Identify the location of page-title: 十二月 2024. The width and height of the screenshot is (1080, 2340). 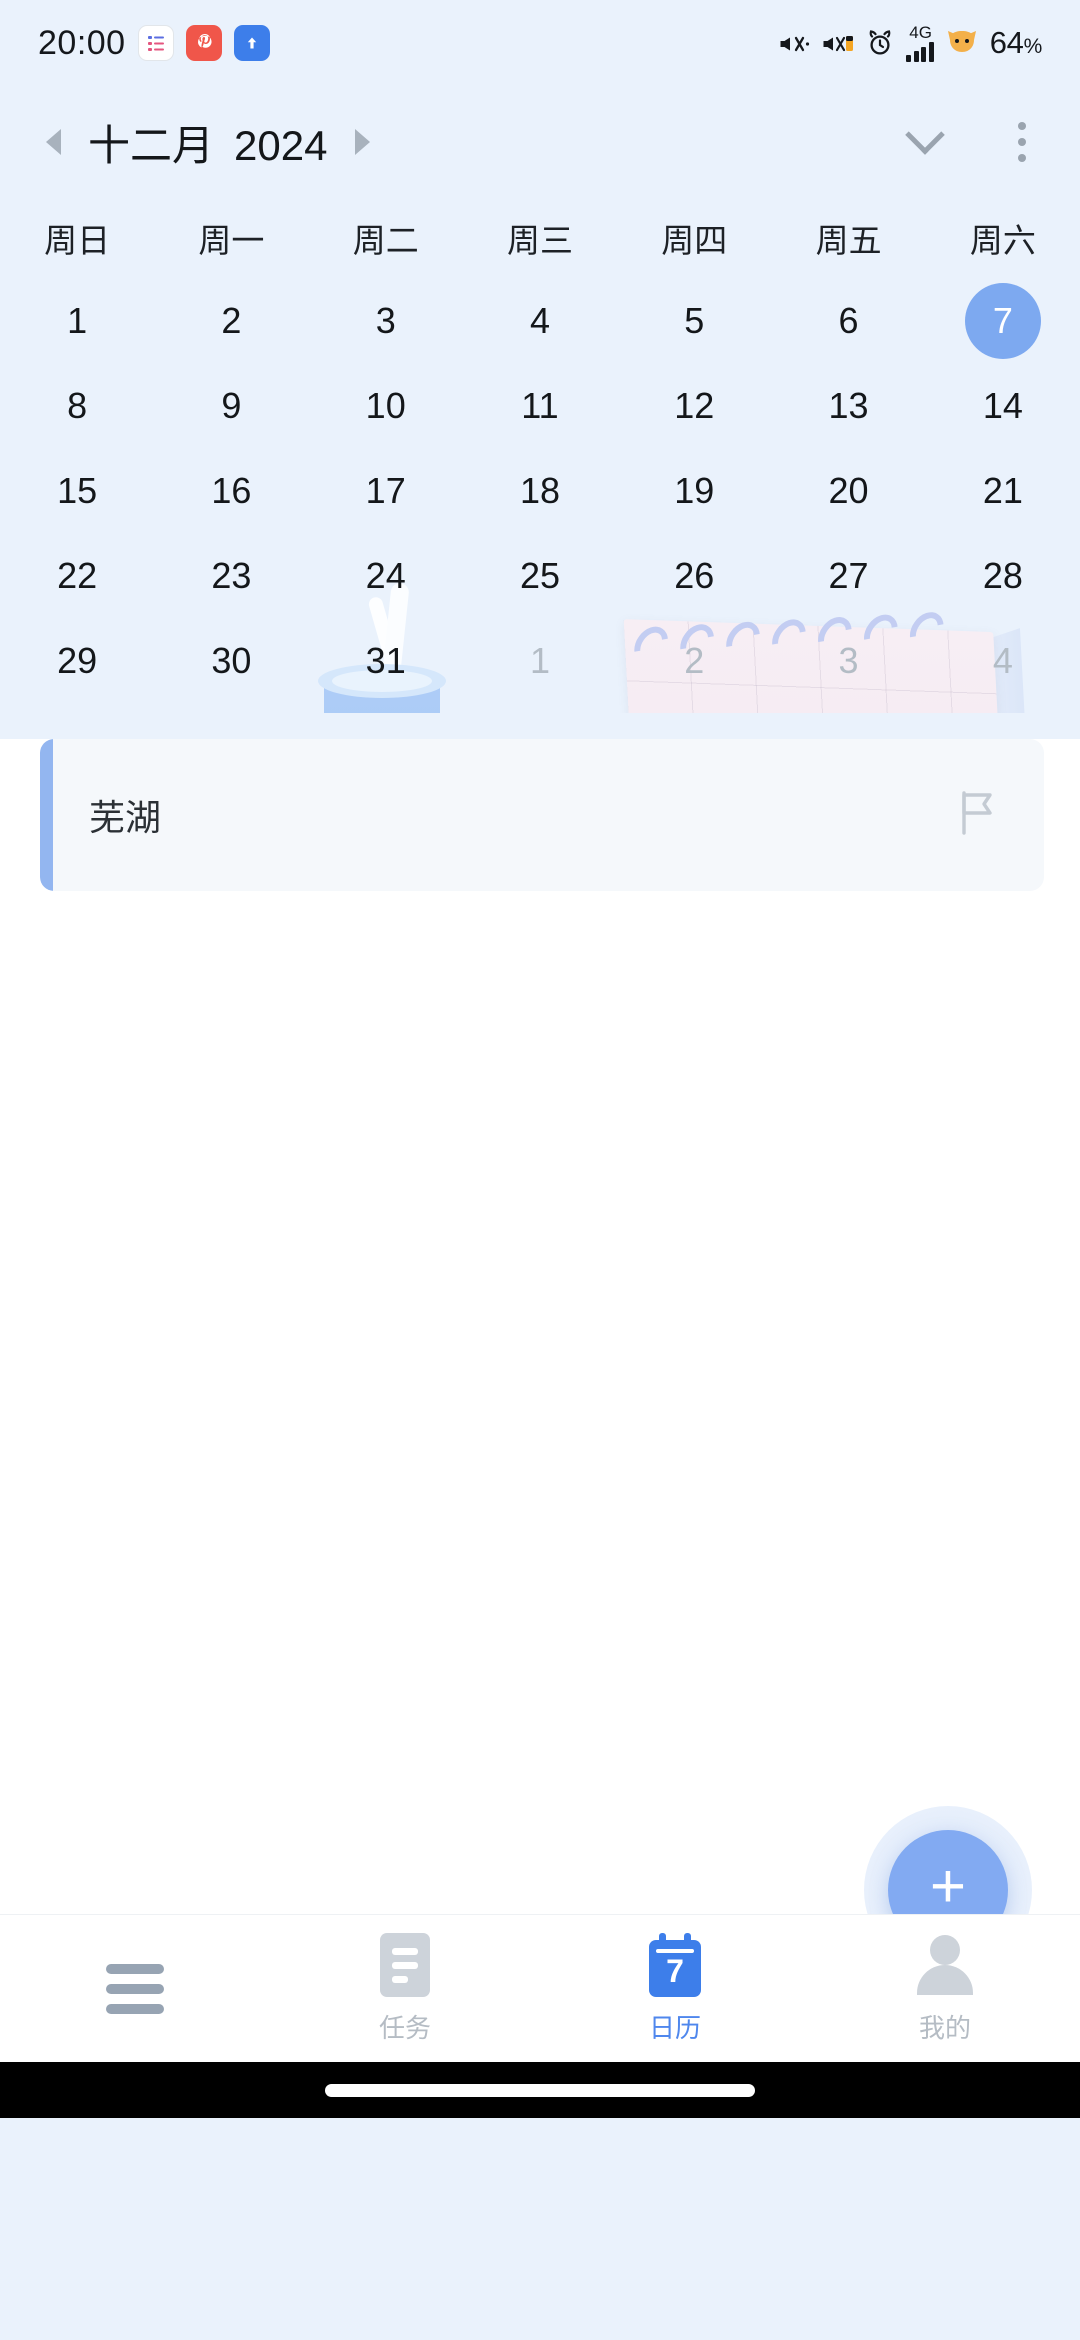
(207, 142).